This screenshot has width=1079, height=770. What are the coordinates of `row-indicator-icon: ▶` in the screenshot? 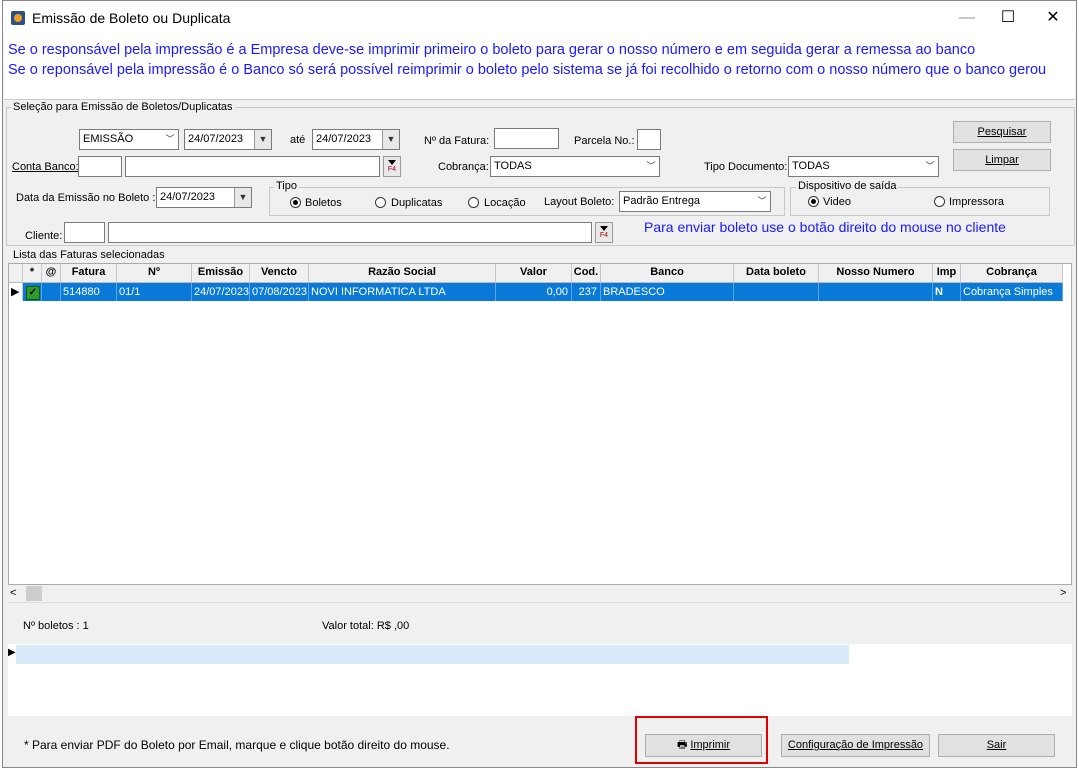 It's located at (12, 652).